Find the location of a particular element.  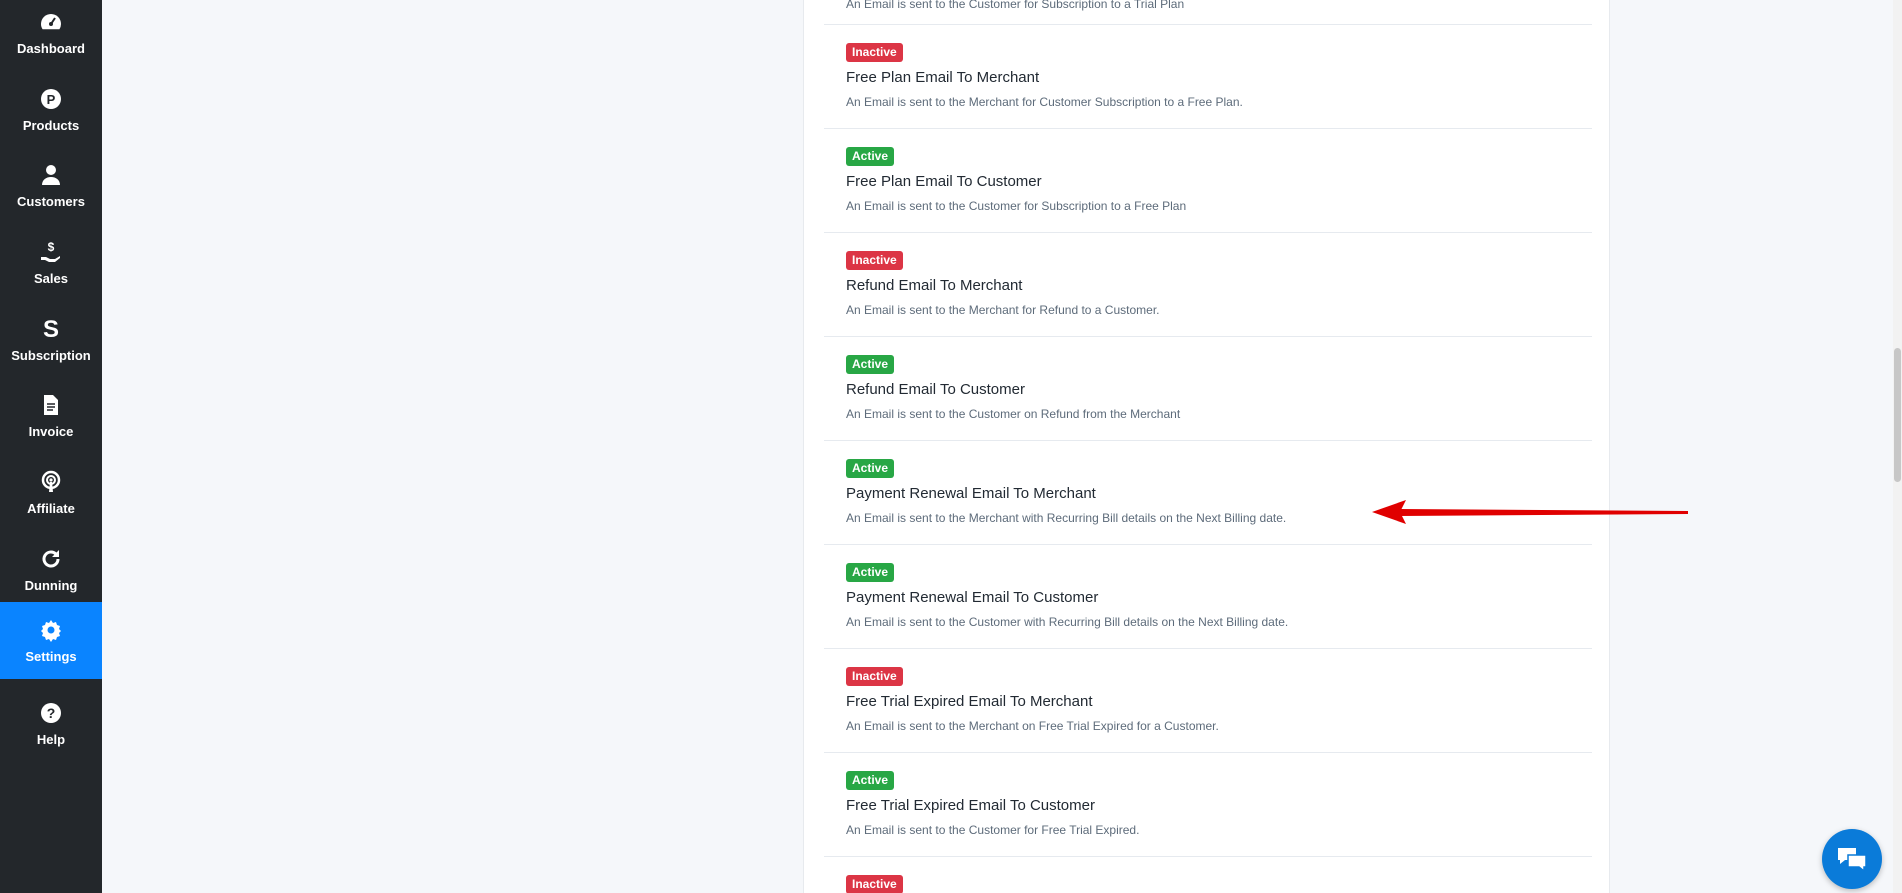

document-icon is located at coordinates (51, 405).